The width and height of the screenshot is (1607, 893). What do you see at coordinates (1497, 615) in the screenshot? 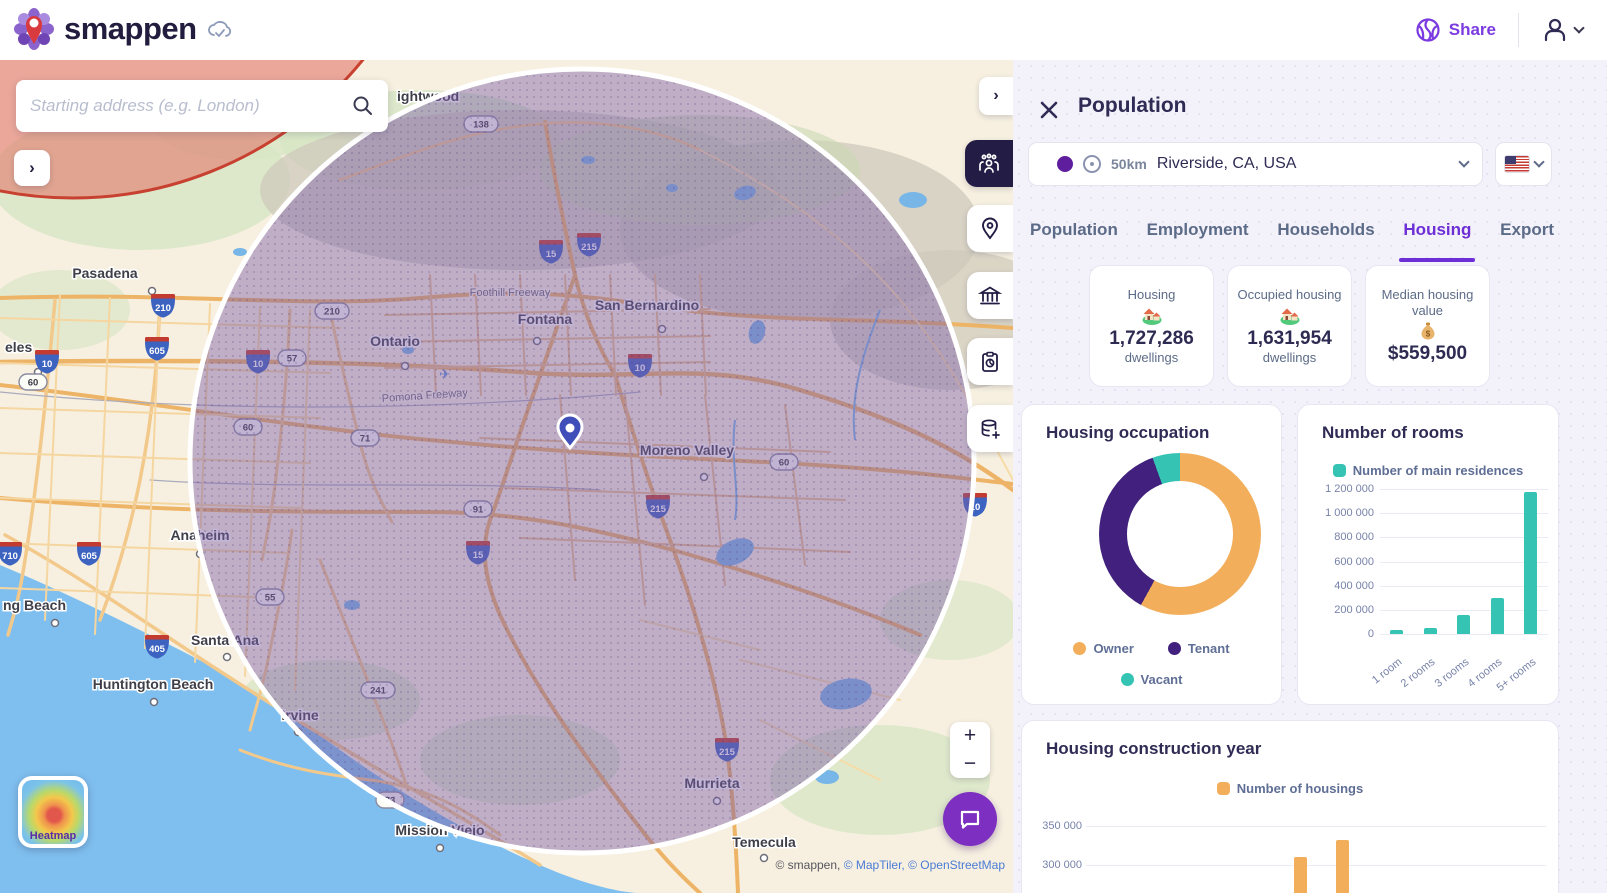
I see `bar-4 rooms` at bounding box center [1497, 615].